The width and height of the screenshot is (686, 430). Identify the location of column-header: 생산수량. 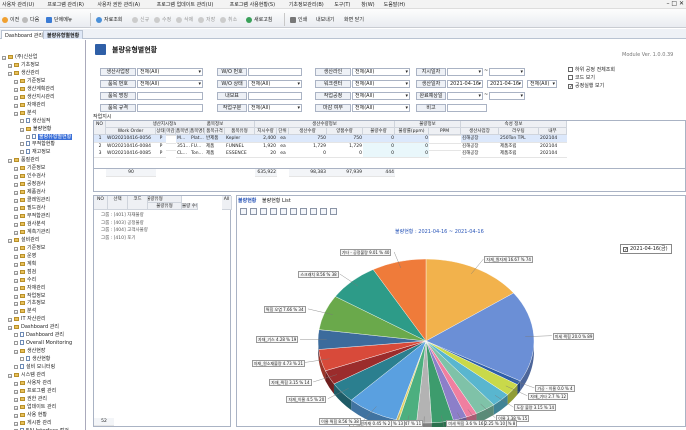
(308, 131).